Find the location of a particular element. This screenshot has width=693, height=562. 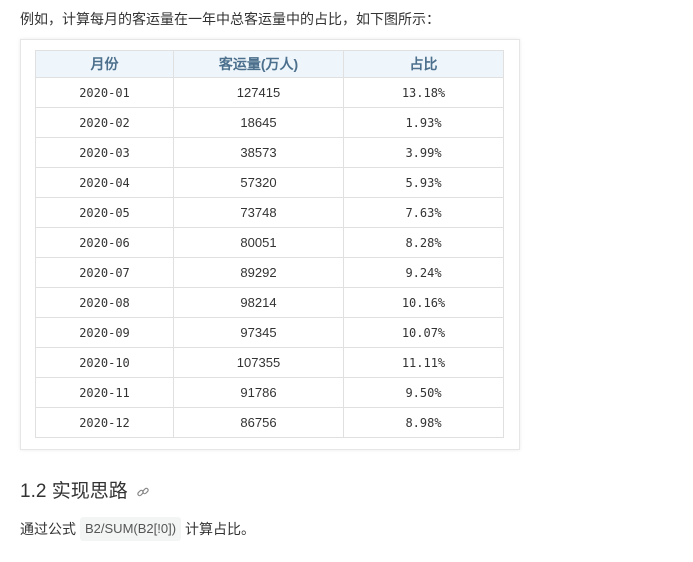

table-row: 2020-07 89292 9.24% is located at coordinates (269, 272).